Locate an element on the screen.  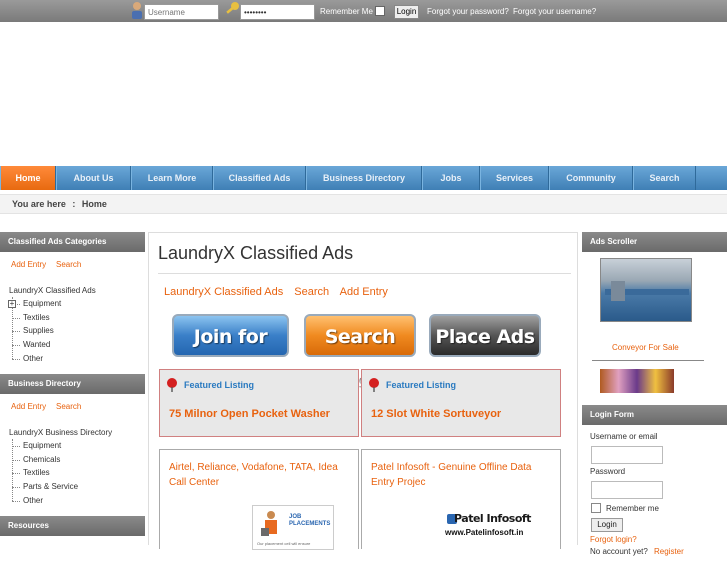
nav-learn-more: Learn More is located at coordinates (172, 178).